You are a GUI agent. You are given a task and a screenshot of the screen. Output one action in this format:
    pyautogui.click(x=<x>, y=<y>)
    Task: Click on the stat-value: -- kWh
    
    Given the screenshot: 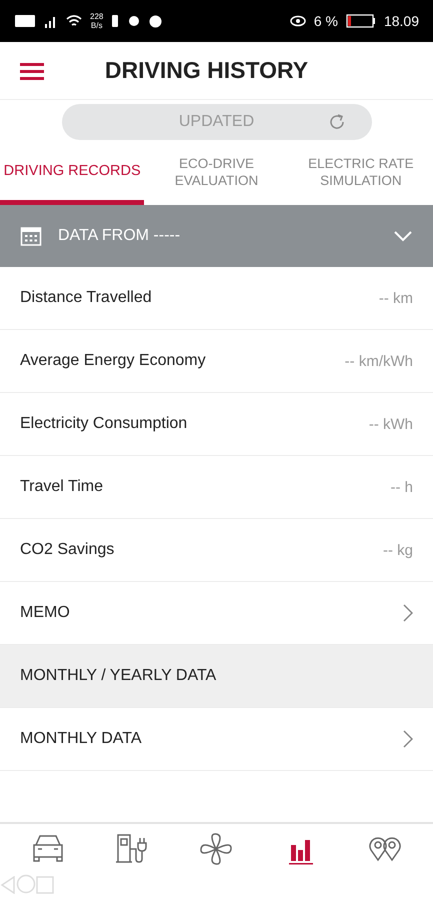 What is the action you would take?
    pyautogui.click(x=390, y=424)
    